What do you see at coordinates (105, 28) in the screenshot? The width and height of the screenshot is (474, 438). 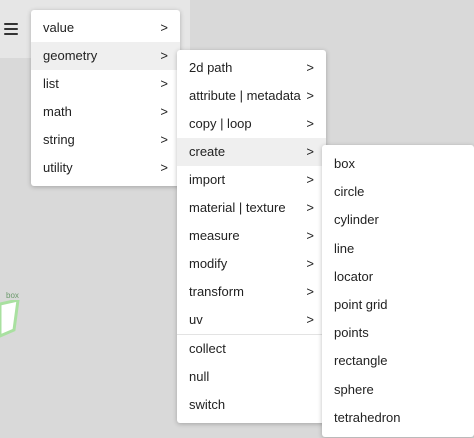 I see `menu-item-value: value >` at bounding box center [105, 28].